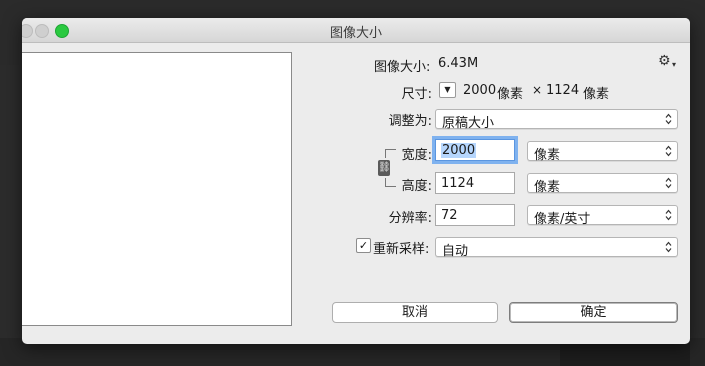 This screenshot has height=366, width=705. I want to click on width-unit-value: 像素, so click(547, 155).